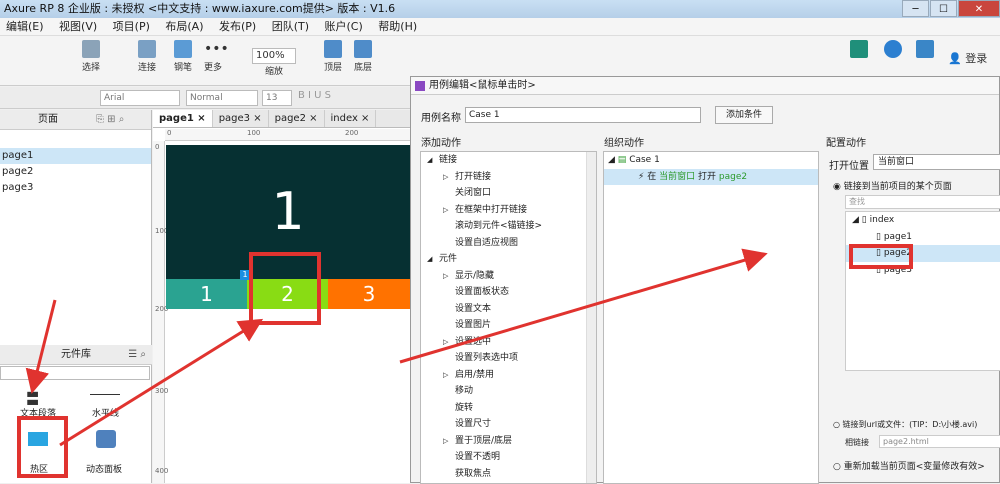 Image resolution: width=1000 pixels, height=484 pixels. Describe the element at coordinates (744, 115) in the screenshot. I see `add-condition-button: 添加条件` at that location.